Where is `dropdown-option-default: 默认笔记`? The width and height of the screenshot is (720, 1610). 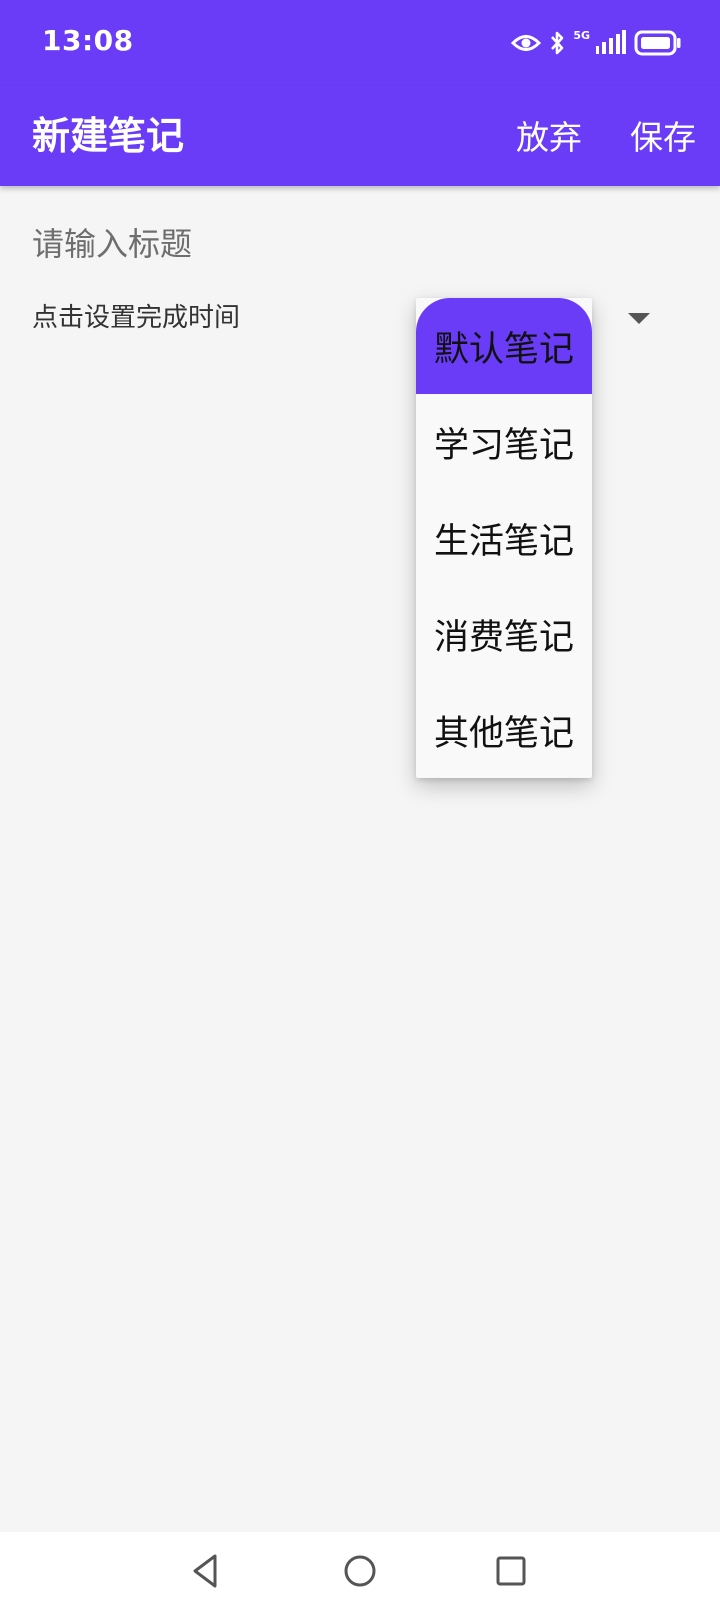
dropdown-option-default: 默认笔记 is located at coordinates (504, 346).